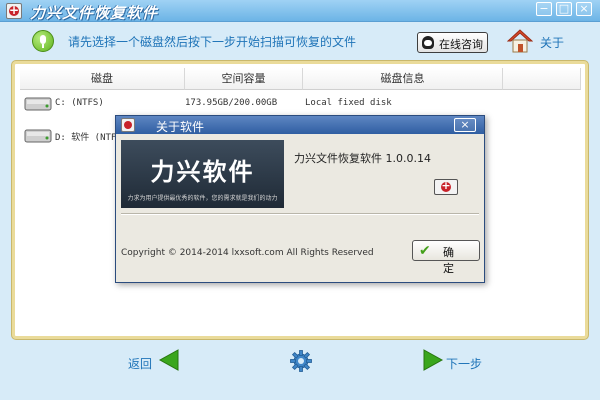 This screenshot has height=400, width=600. What do you see at coordinates (520, 41) in the screenshot?
I see `home-icon` at bounding box center [520, 41].